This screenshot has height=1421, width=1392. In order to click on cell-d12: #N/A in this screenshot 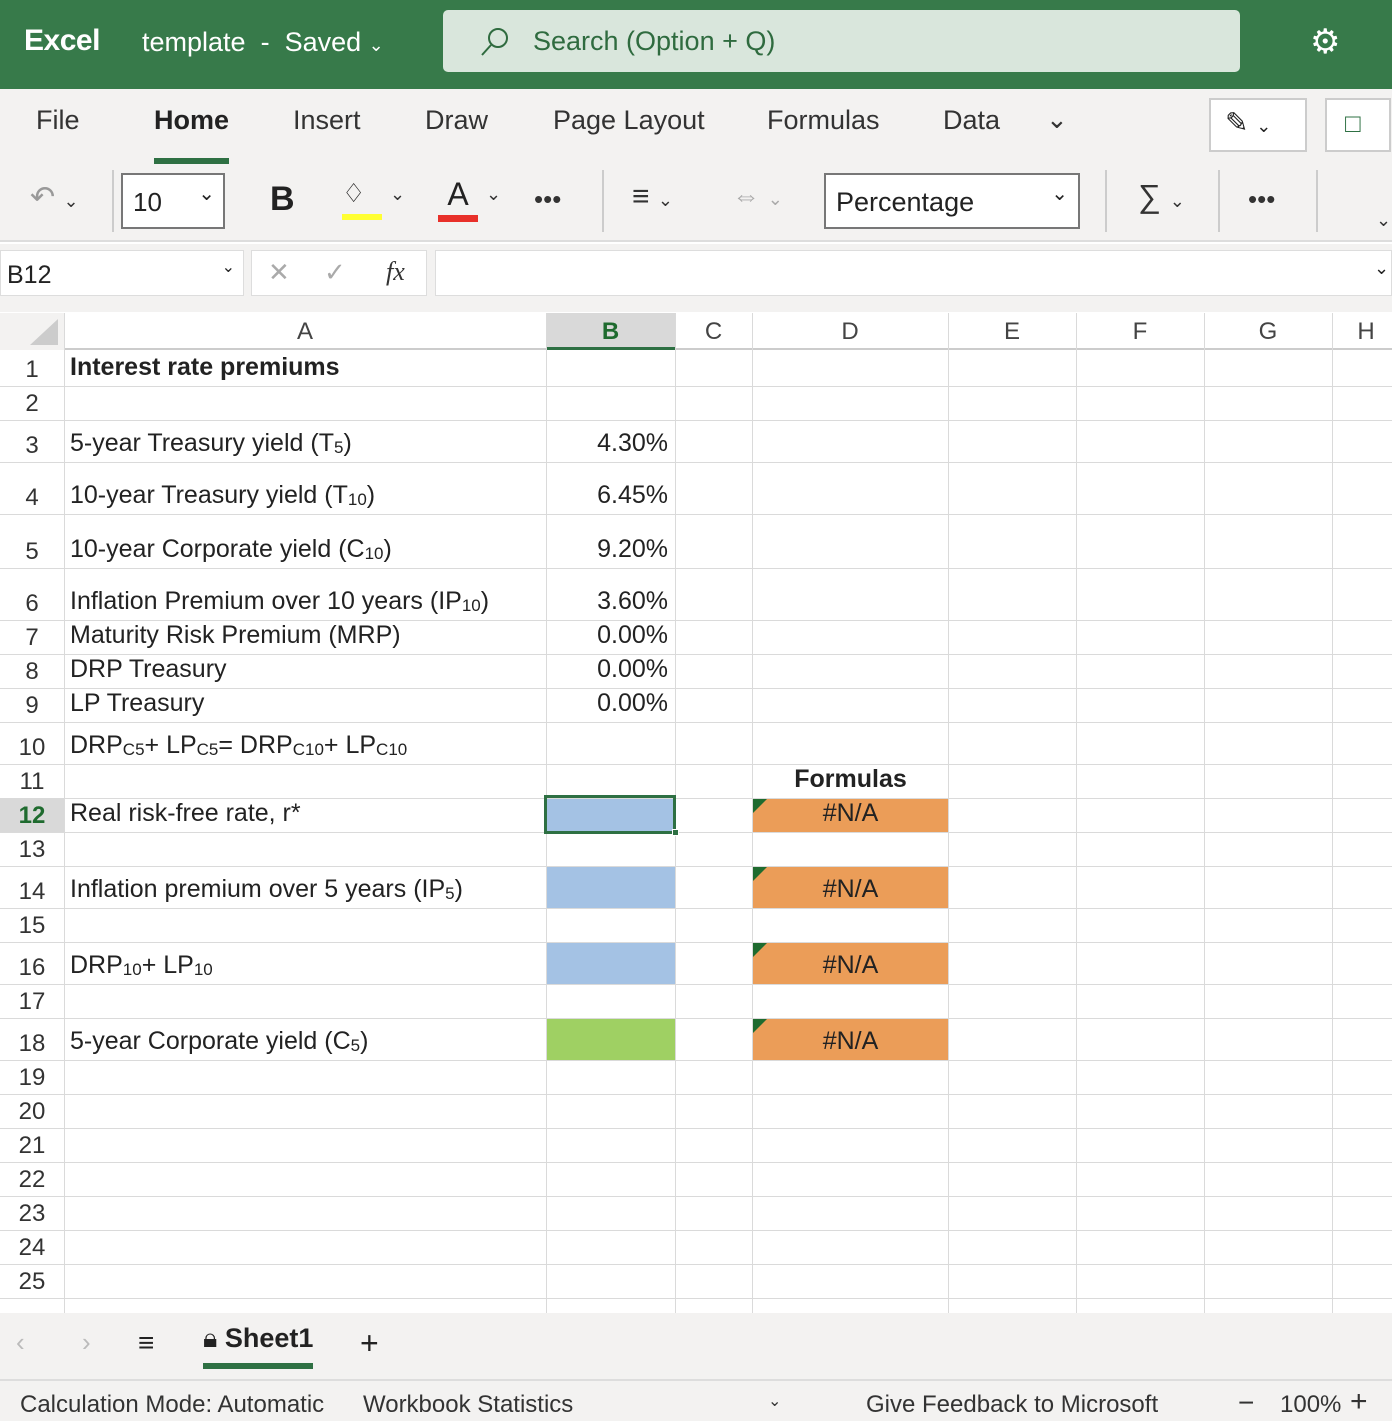, I will do `click(850, 815)`.